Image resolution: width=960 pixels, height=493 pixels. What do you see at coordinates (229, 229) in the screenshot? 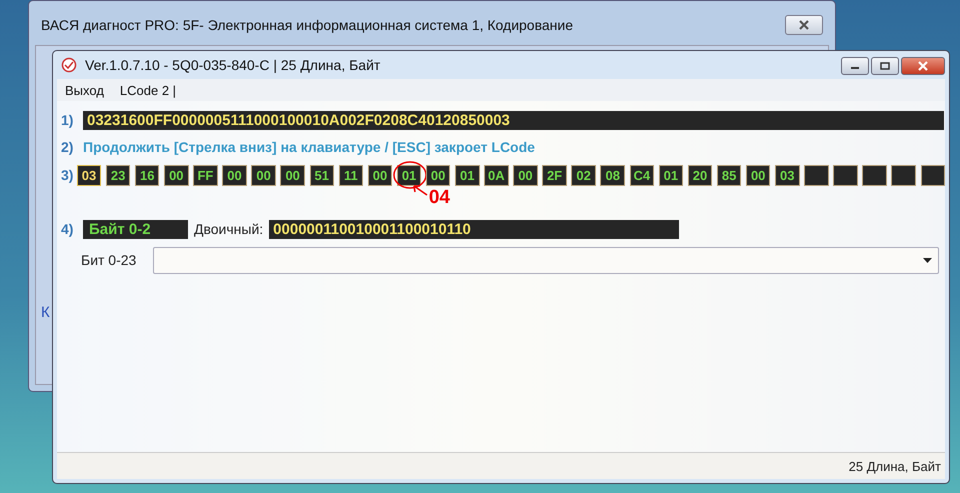
I see `binary-label: Двоичный:` at bounding box center [229, 229].